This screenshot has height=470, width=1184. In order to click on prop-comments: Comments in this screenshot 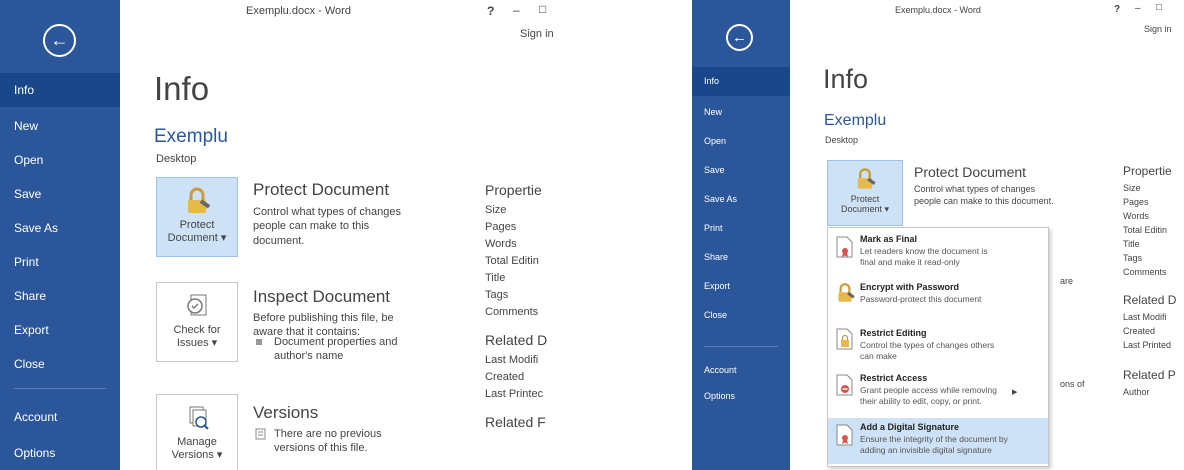, I will do `click(512, 312)`.